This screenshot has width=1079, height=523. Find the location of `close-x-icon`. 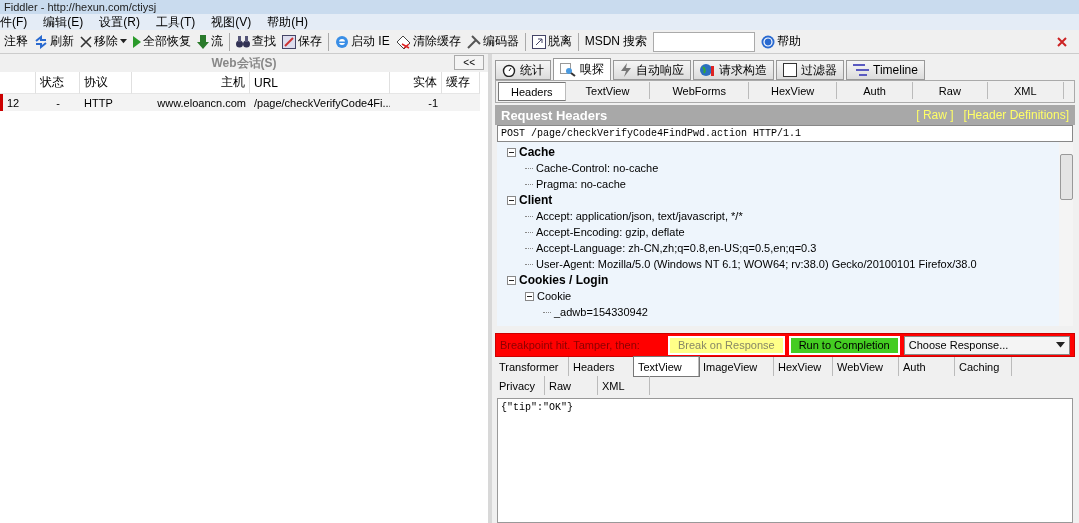

close-x-icon is located at coordinates (86, 41).